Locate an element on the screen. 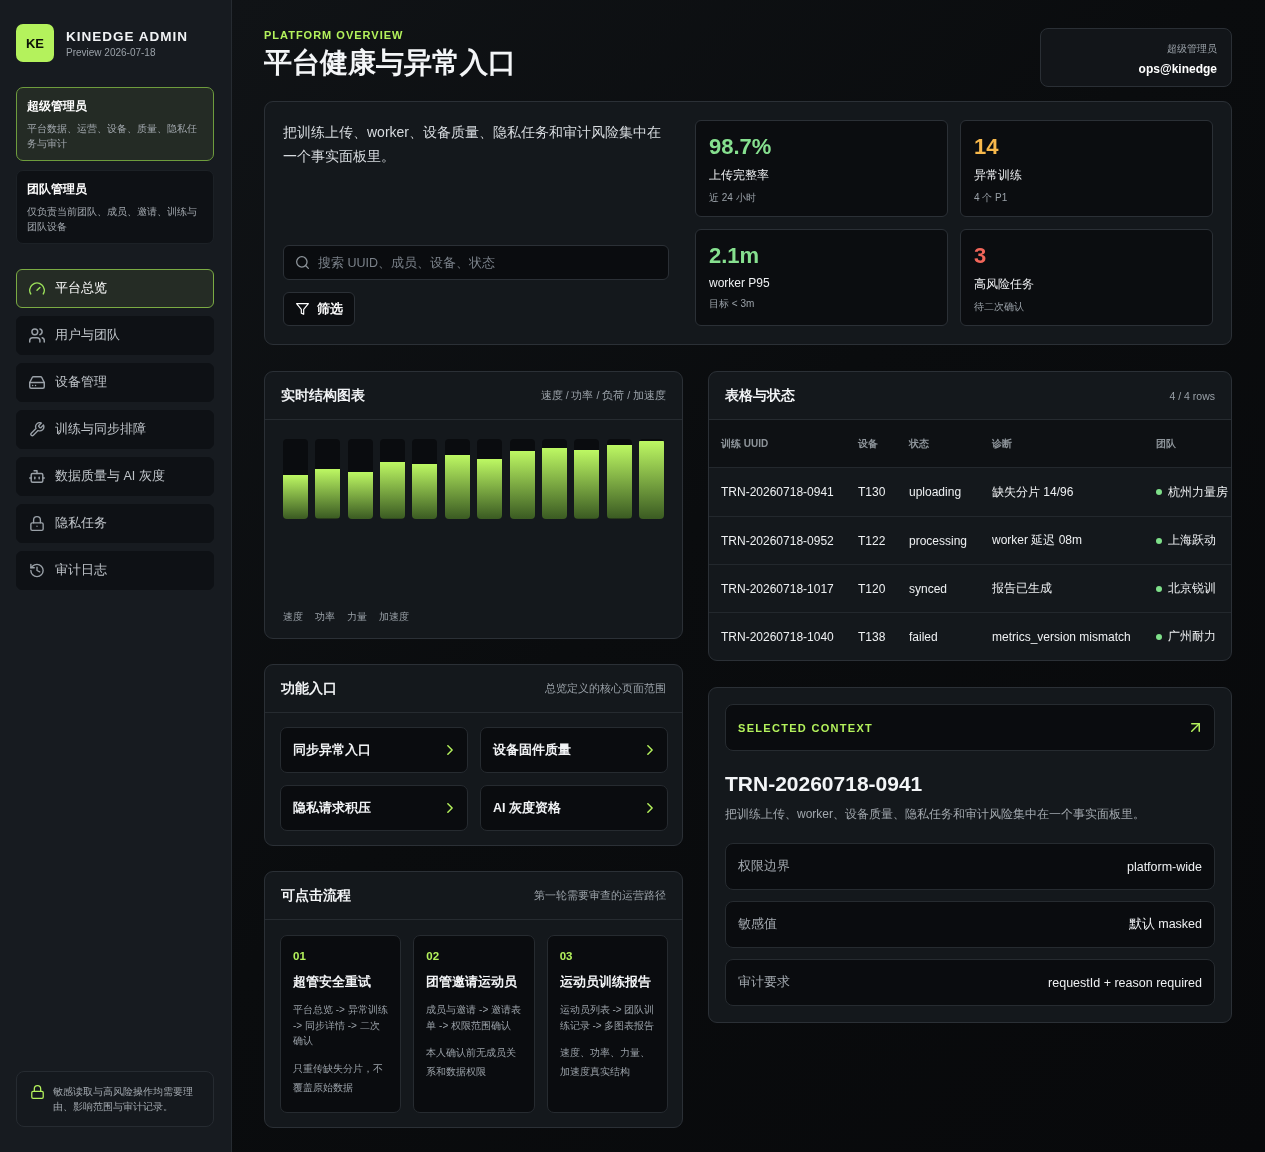 The width and height of the screenshot is (1265, 1152). role-title: 超级管理员 is located at coordinates (57, 106).